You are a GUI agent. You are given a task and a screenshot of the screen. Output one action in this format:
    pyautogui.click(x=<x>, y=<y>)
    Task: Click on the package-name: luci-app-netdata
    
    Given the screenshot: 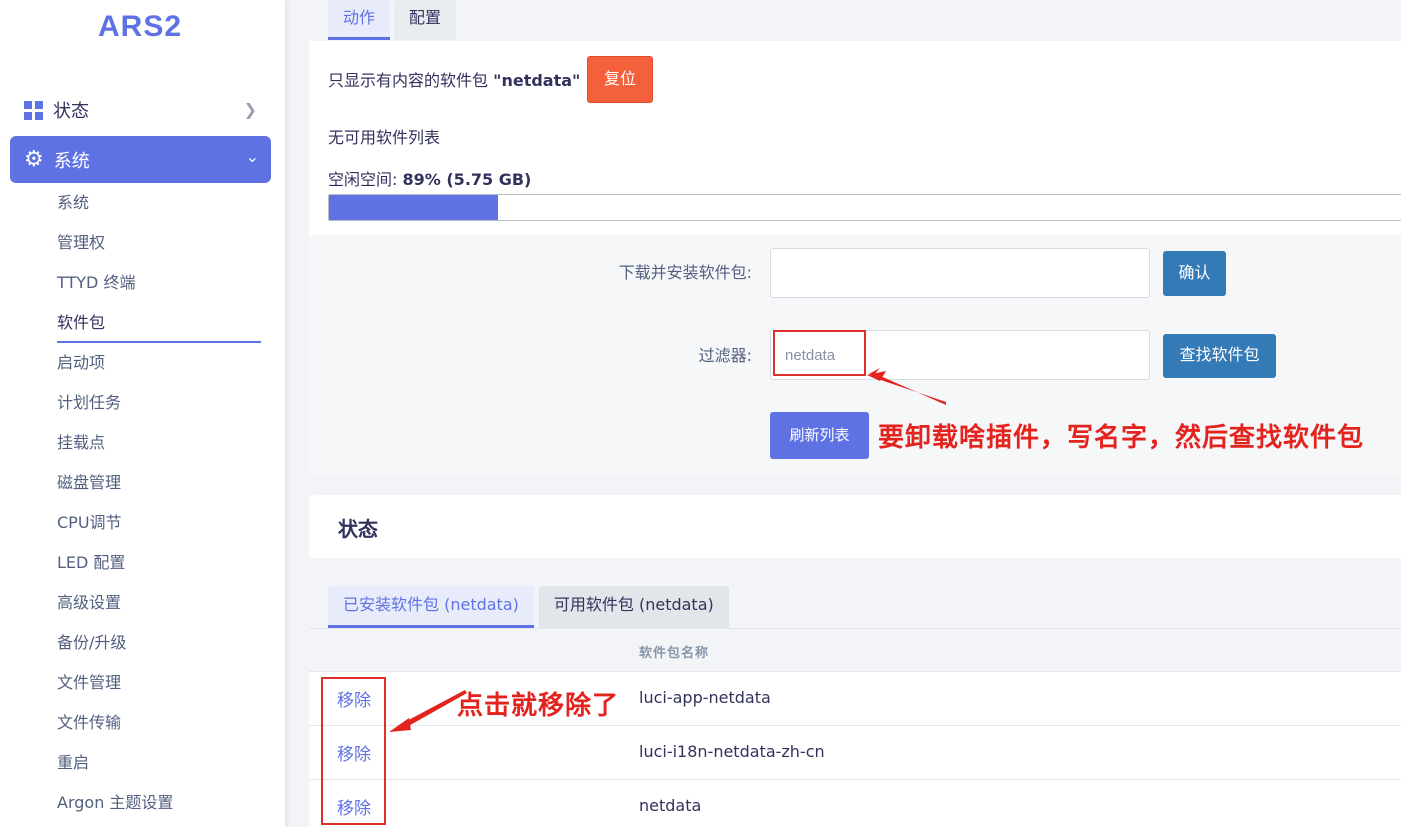 What is the action you would take?
    pyautogui.click(x=705, y=697)
    